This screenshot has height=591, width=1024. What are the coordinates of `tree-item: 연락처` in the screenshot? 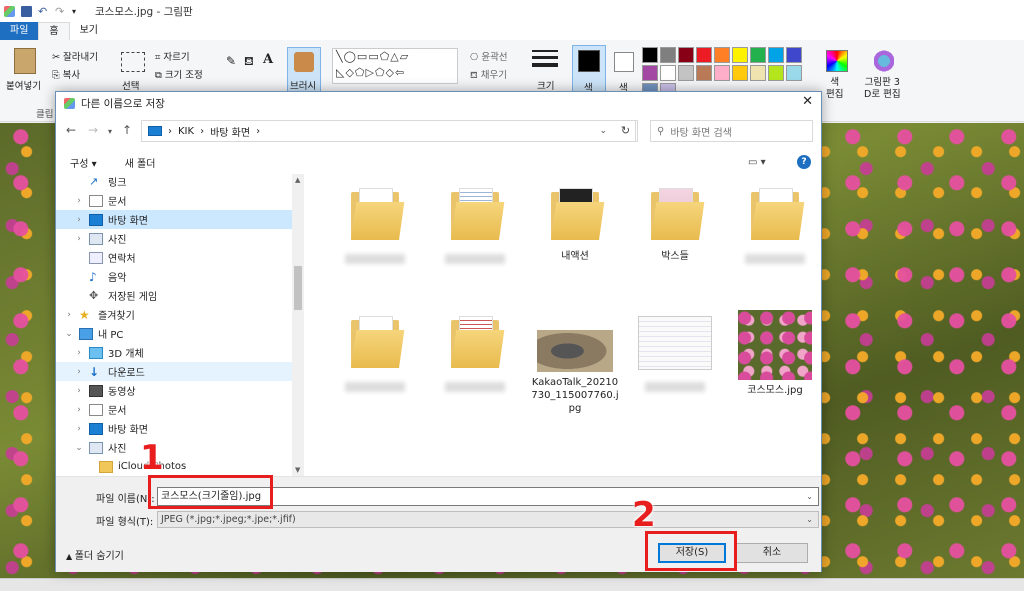 It's located at (174, 257).